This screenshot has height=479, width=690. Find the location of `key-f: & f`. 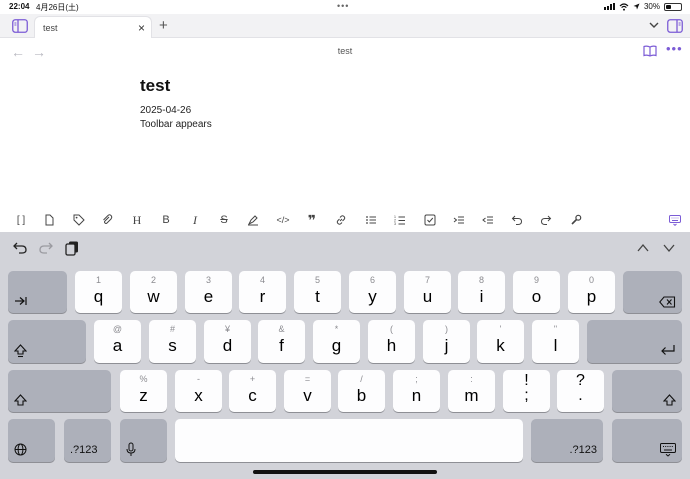

key-f: & f is located at coordinates (281, 341).